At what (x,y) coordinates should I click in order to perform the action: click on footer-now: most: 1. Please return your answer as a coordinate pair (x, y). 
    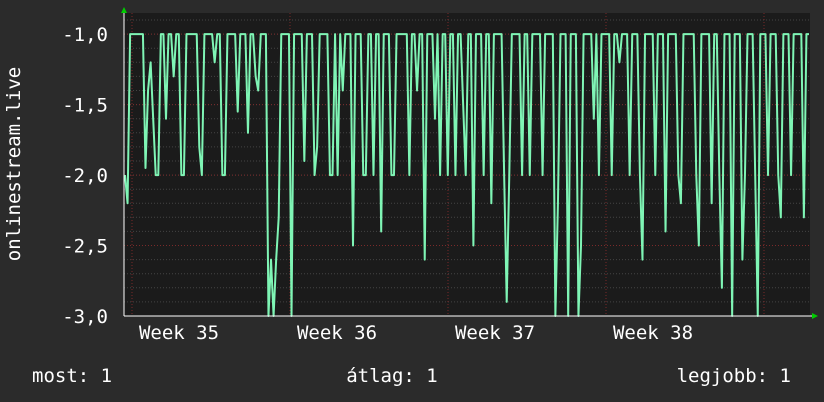
    Looking at the image, I should click on (72, 376).